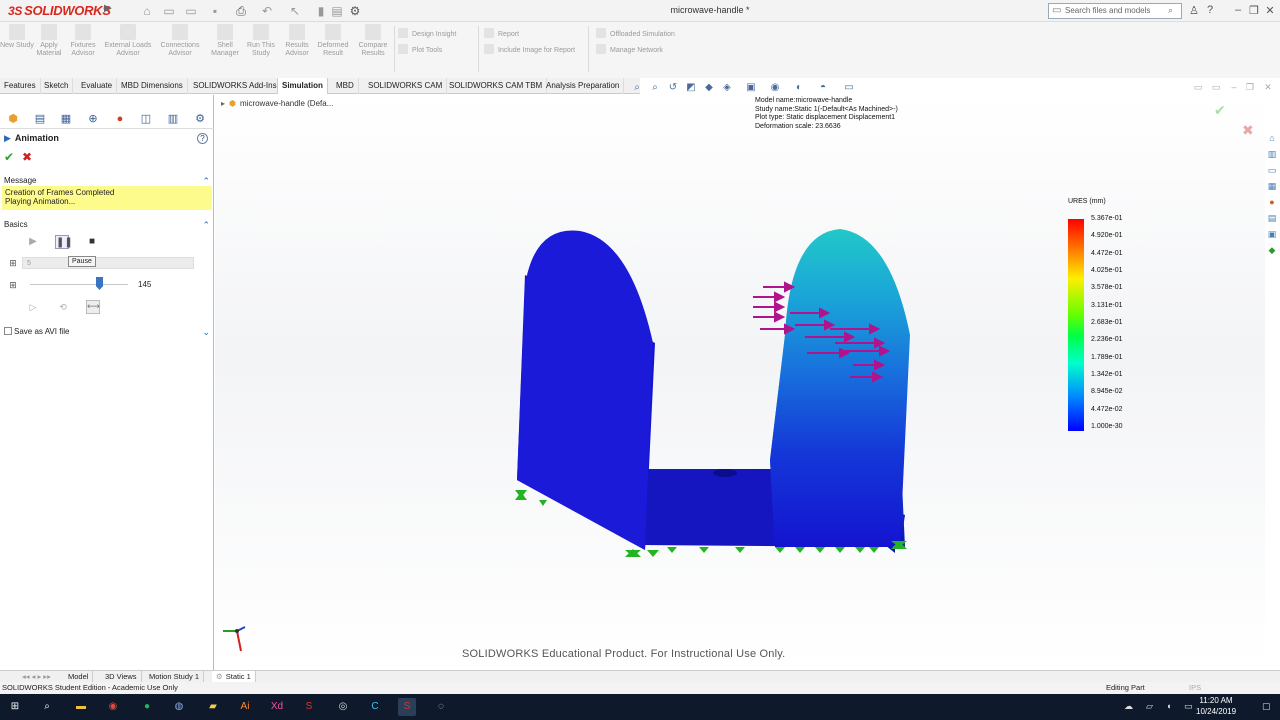 This screenshot has height=720, width=1280. What do you see at coordinates (47, 707) in the screenshot?
I see `search-icon: ⌕` at bounding box center [47, 707].